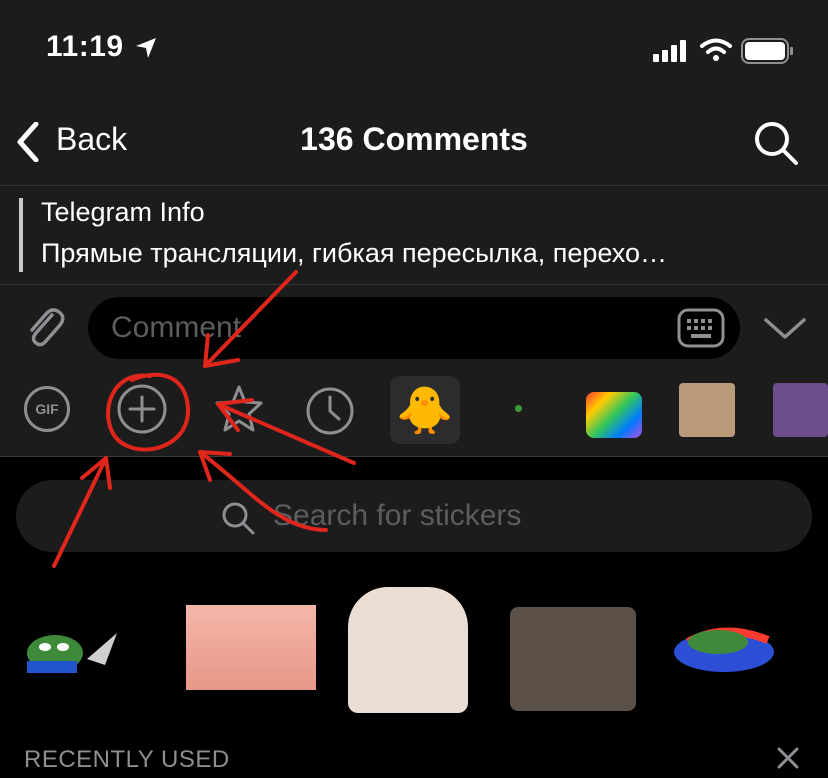 The image size is (828, 778). What do you see at coordinates (707, 410) in the screenshot?
I see `sticker-pack-meme-tab` at bounding box center [707, 410].